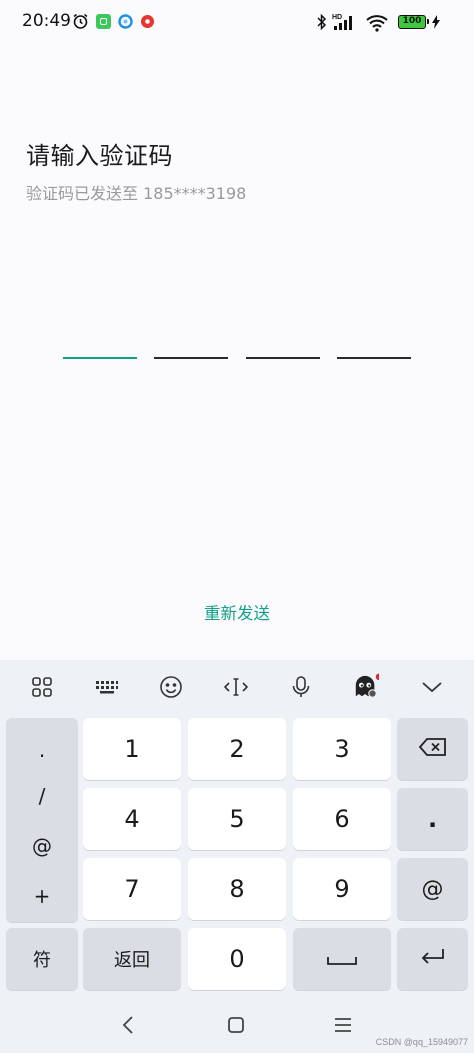  Describe the element at coordinates (132, 889) in the screenshot. I see `key-7: 7` at that location.